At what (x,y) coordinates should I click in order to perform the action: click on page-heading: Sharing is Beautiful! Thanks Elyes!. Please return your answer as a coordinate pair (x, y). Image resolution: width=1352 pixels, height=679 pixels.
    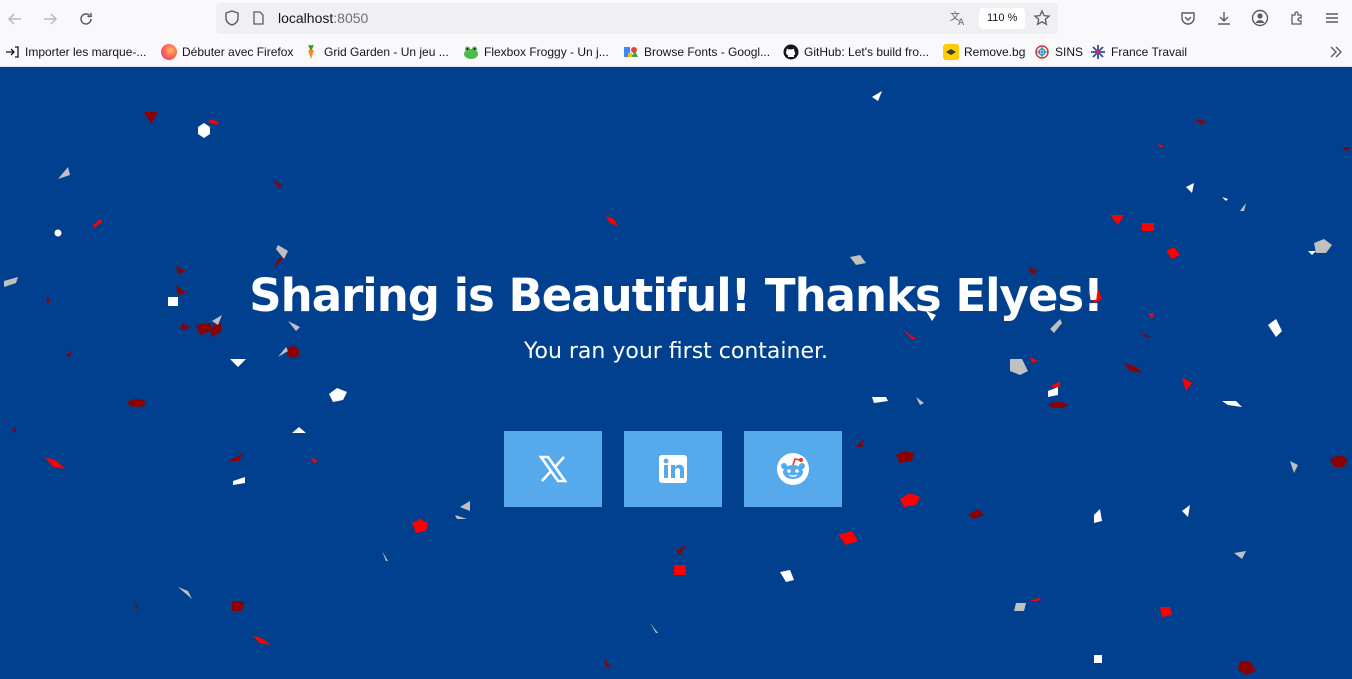
    Looking at the image, I should click on (676, 295).